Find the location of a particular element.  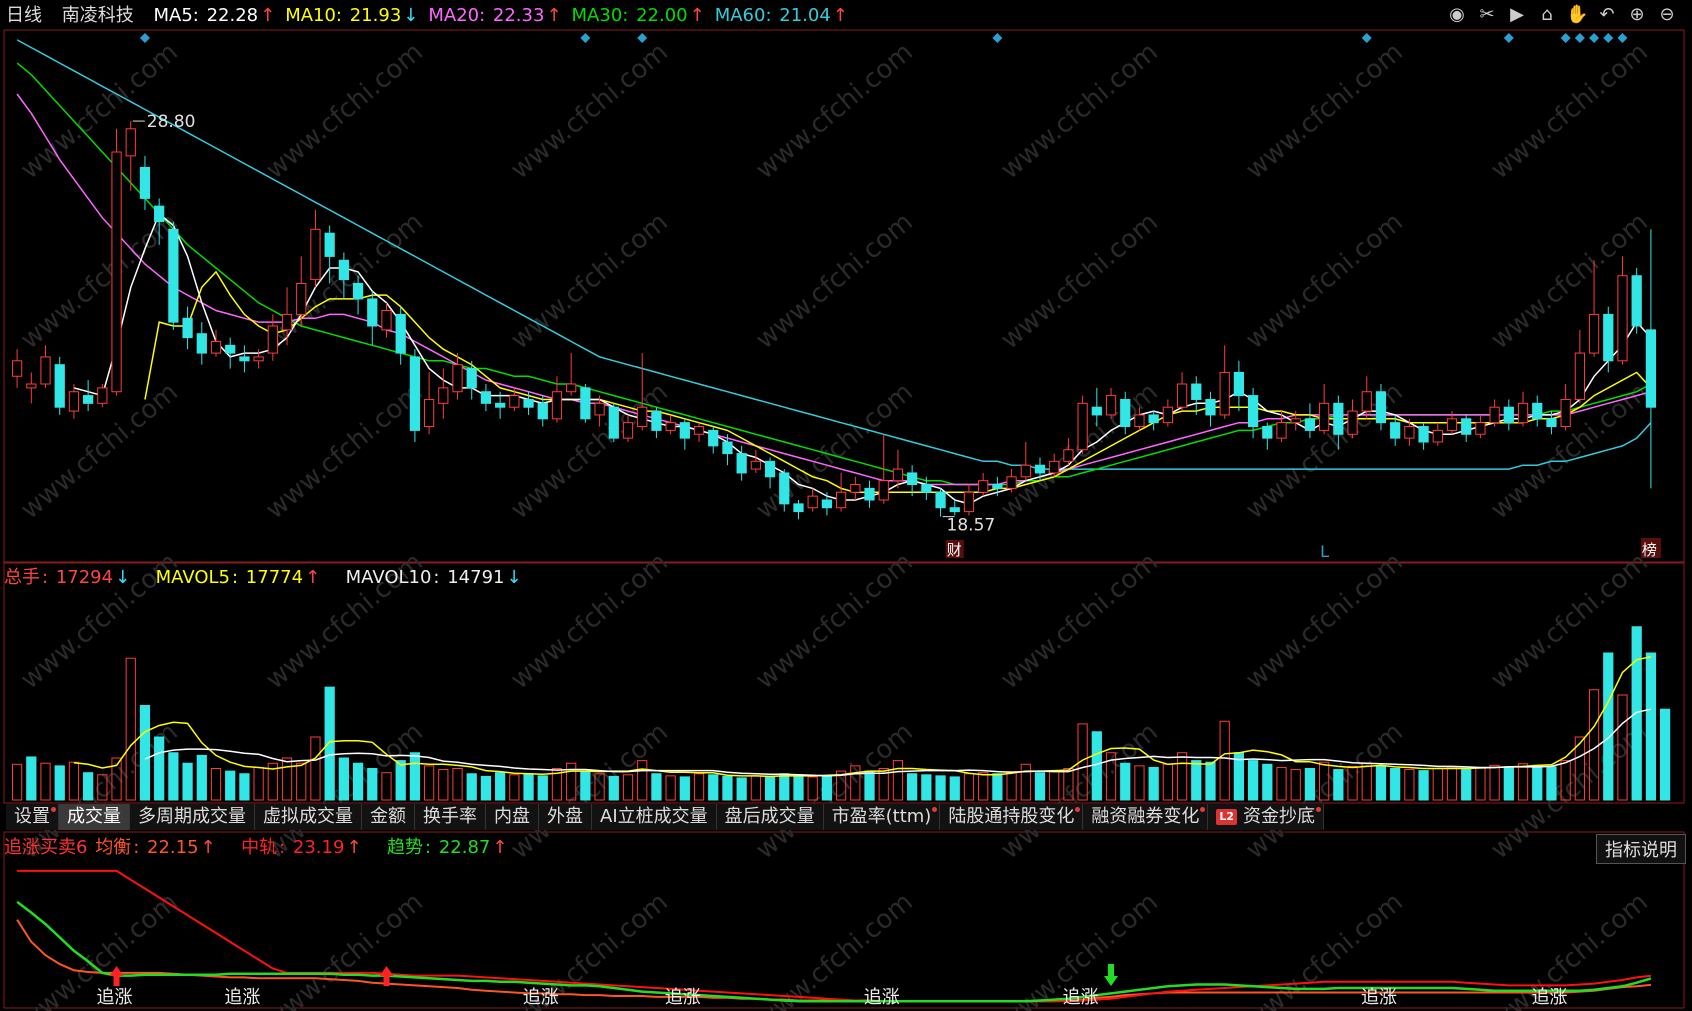

tab-label: 陆股通持股变化 is located at coordinates (1011, 816).